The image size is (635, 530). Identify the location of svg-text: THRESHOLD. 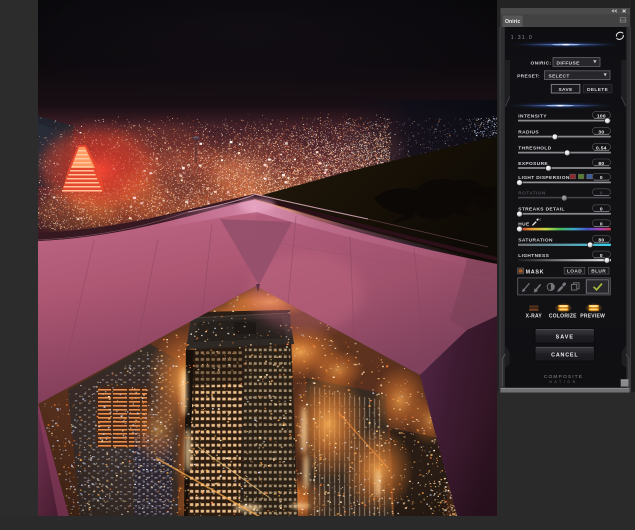
(534, 148).